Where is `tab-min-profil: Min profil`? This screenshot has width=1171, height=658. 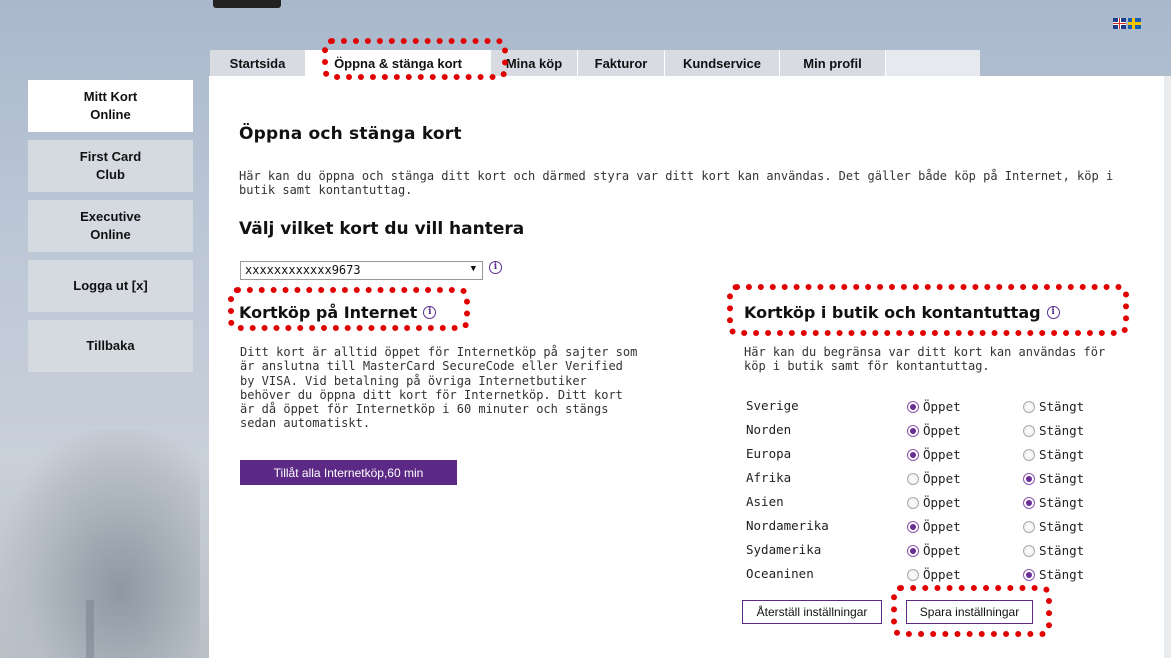 tab-min-profil: Min profil is located at coordinates (833, 63).